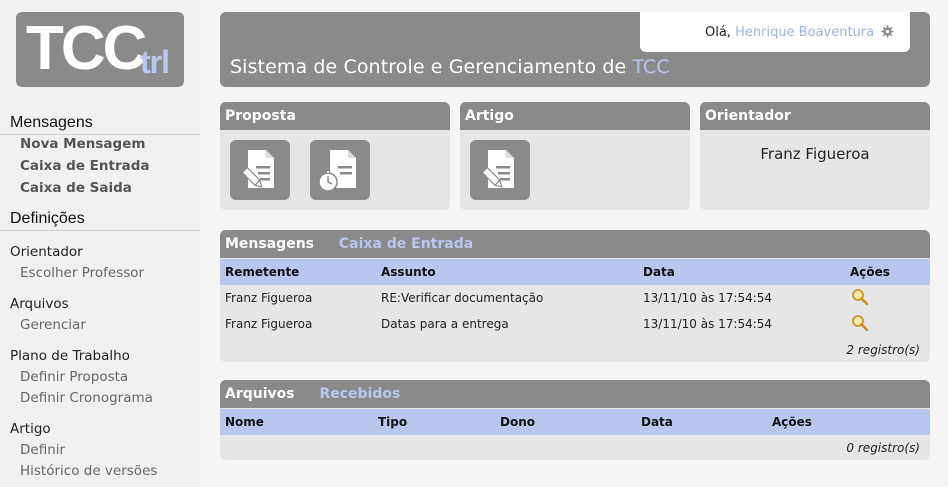 This screenshot has height=487, width=948. What do you see at coordinates (575, 244) in the screenshot?
I see `messages-panel-header: Mensagens Caixa de Entrada` at bounding box center [575, 244].